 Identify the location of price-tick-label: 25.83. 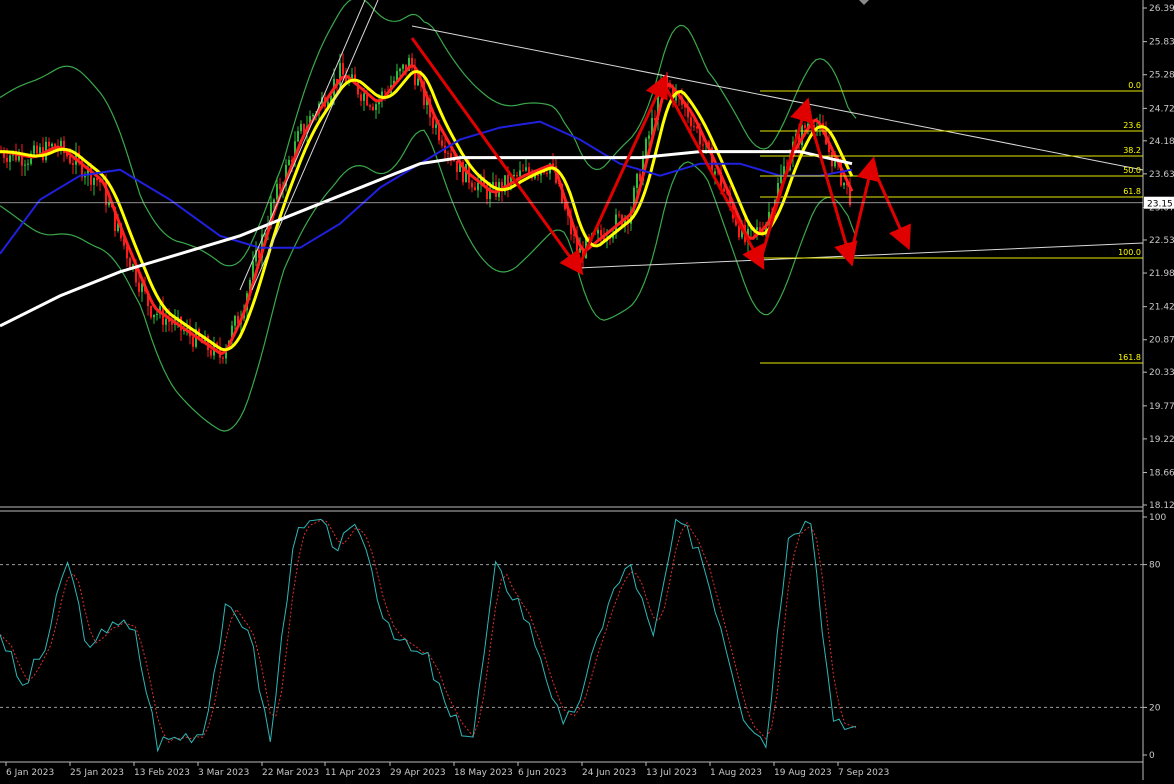
(1161, 43).